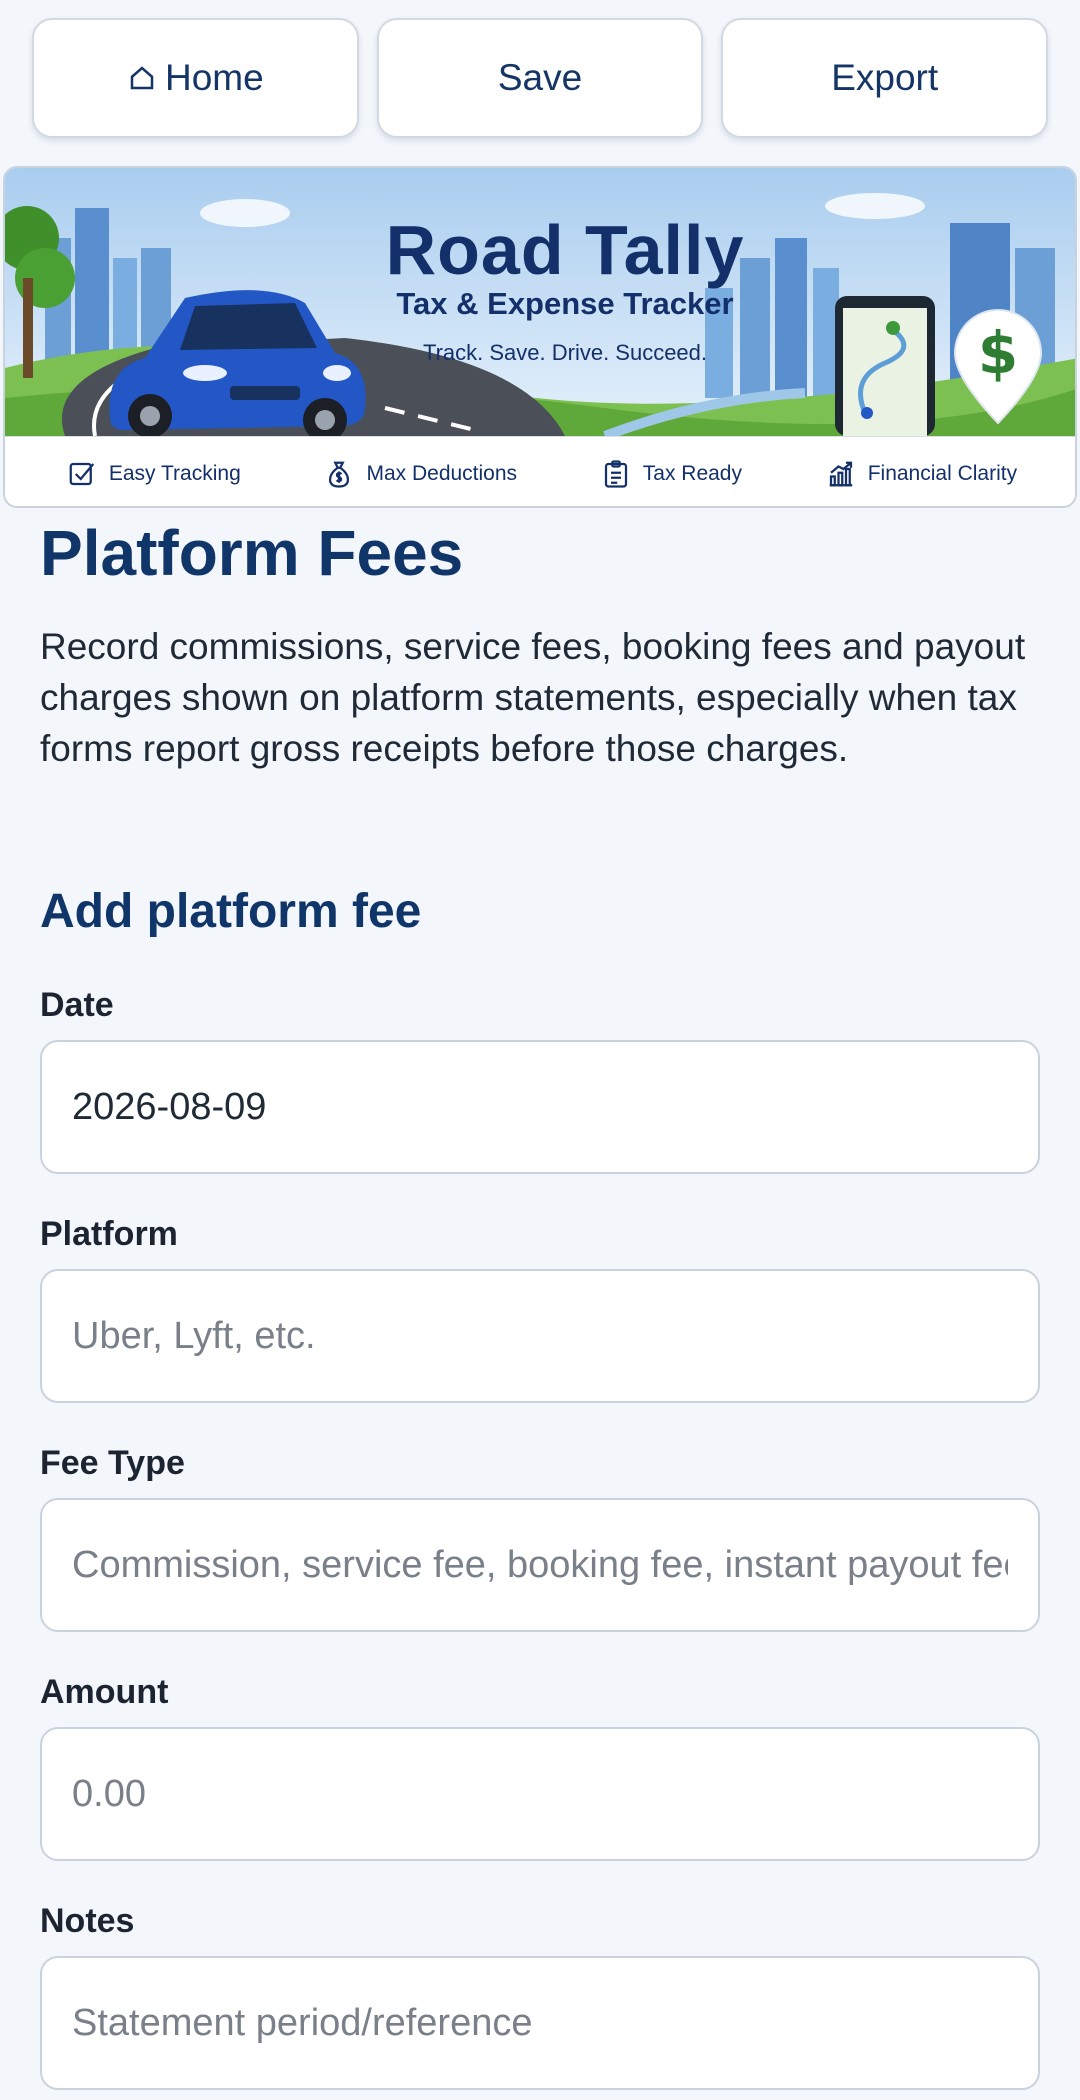  I want to click on feature-easy-tracking: Easy Tracking, so click(154, 474).